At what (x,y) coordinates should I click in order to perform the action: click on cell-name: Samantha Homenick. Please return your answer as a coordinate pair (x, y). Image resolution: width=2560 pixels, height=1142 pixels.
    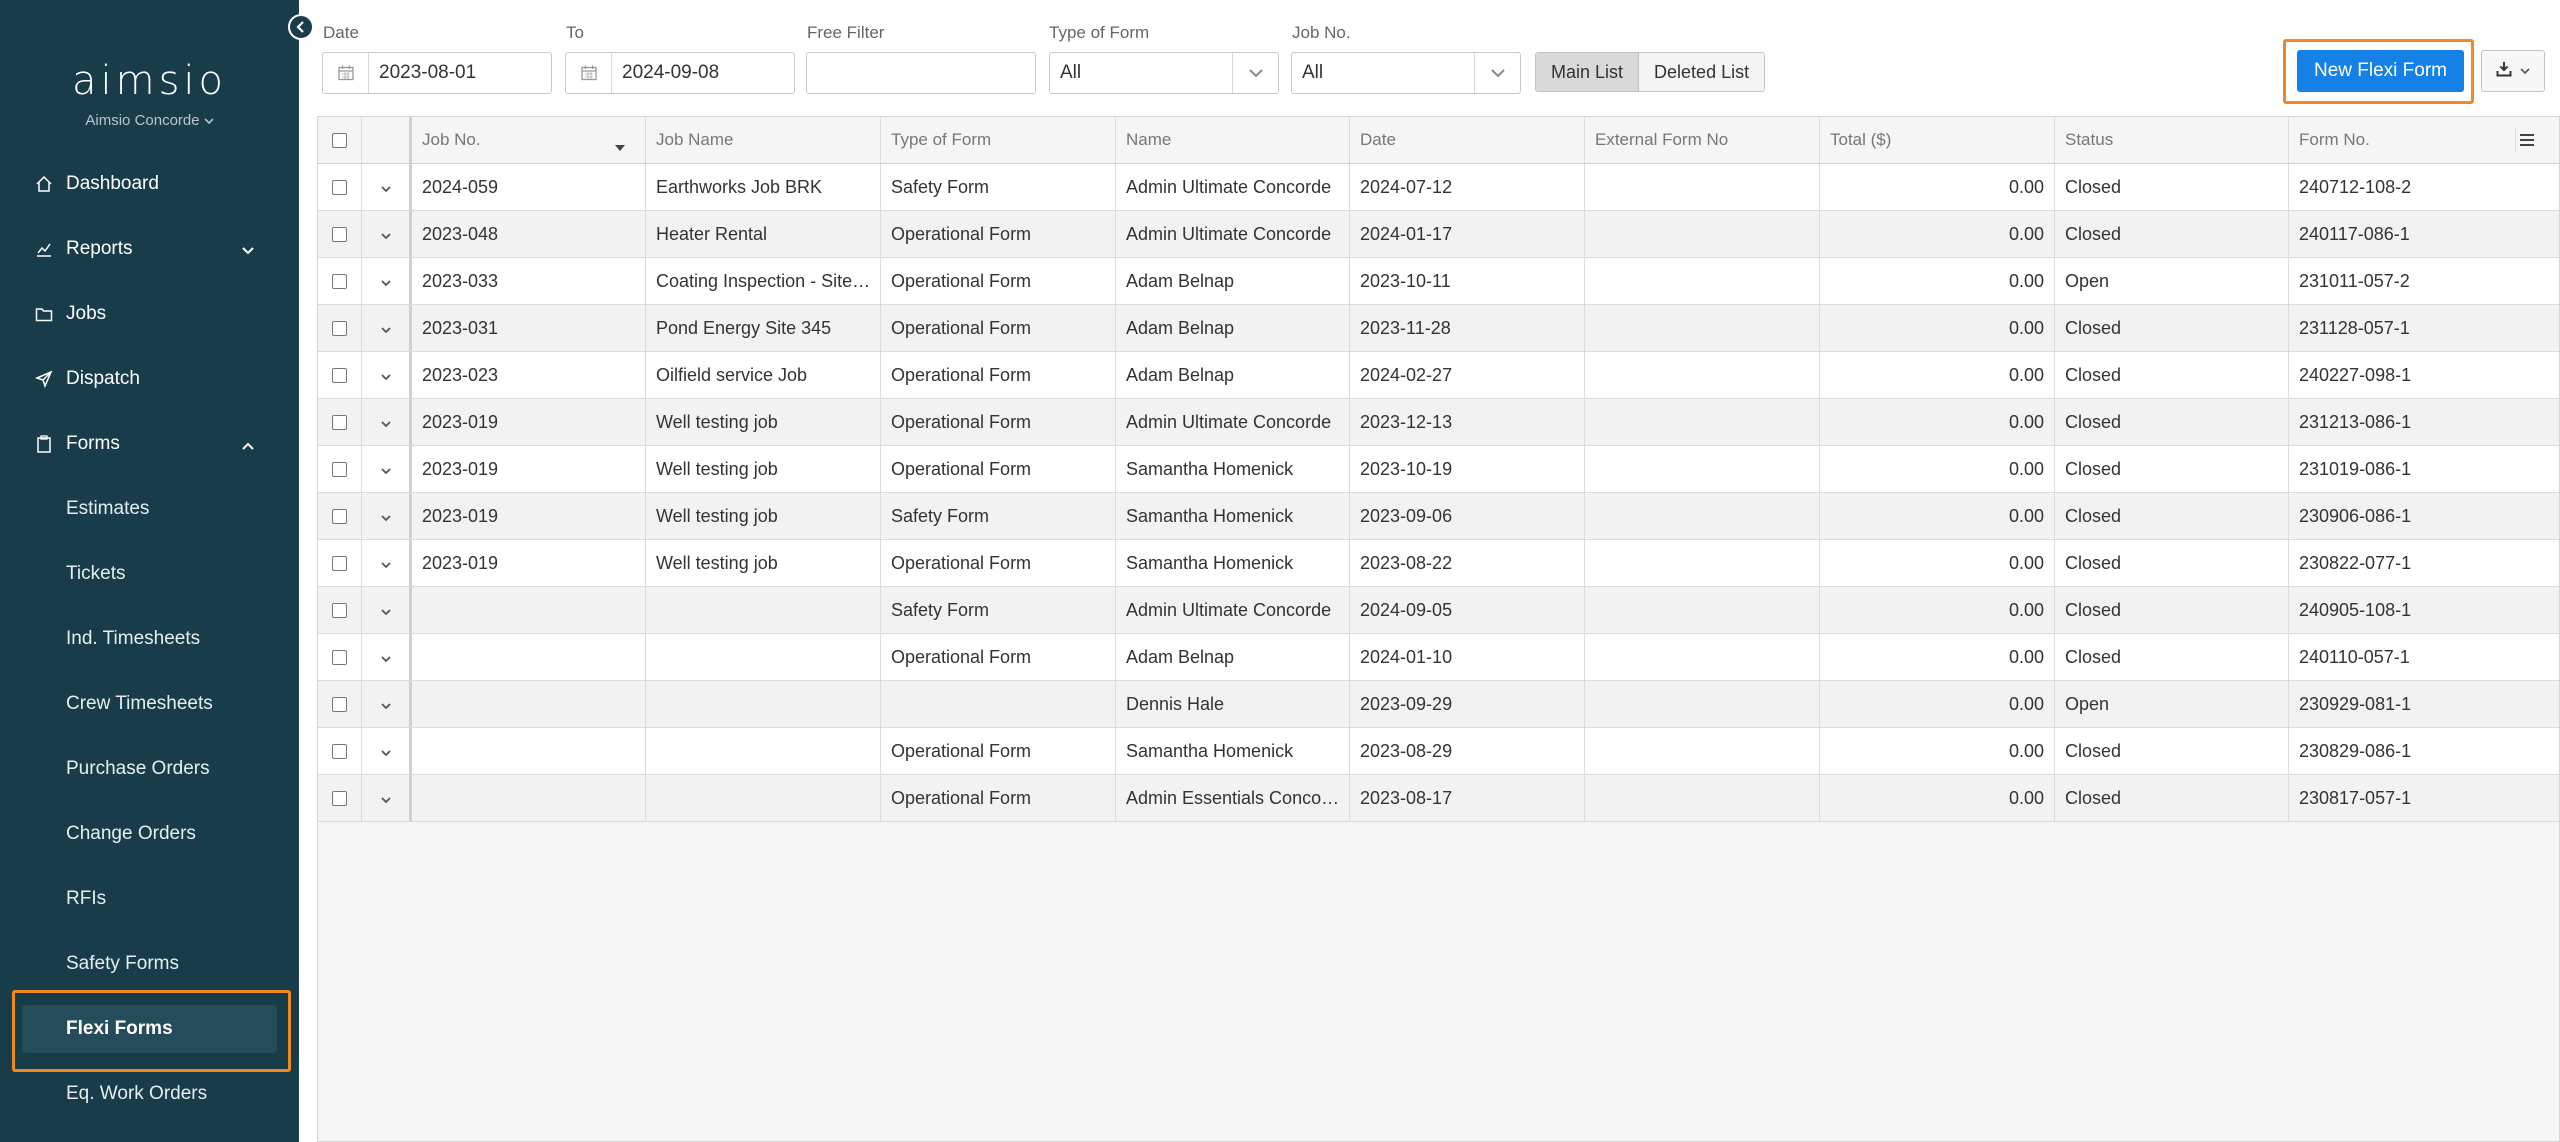
    Looking at the image, I should click on (1233, 751).